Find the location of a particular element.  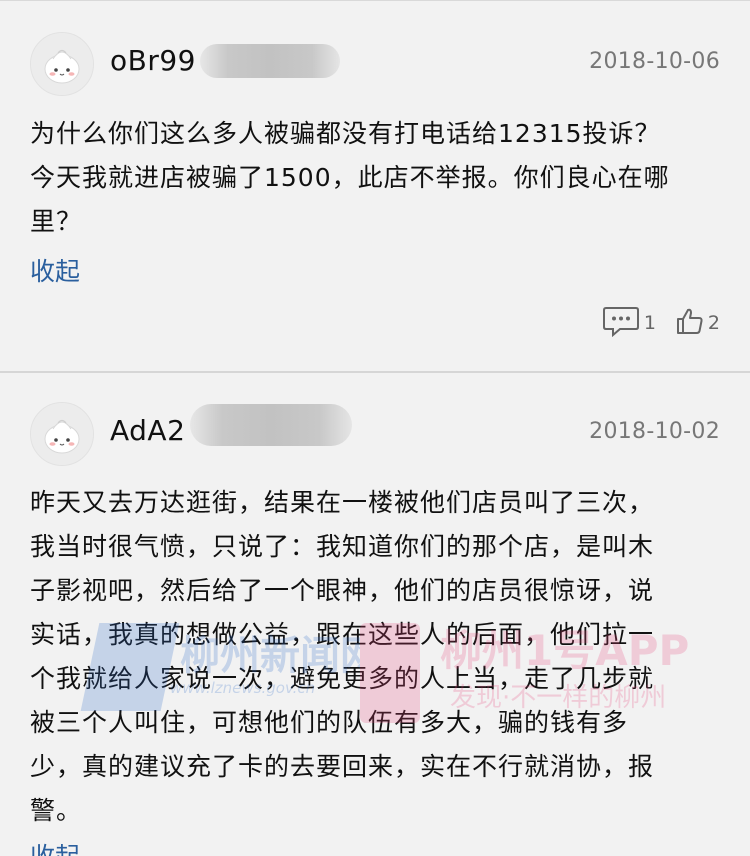

comment-line: 少，真的建议充了卡的去要回来，实在不行就消协，报 is located at coordinates (342, 766).